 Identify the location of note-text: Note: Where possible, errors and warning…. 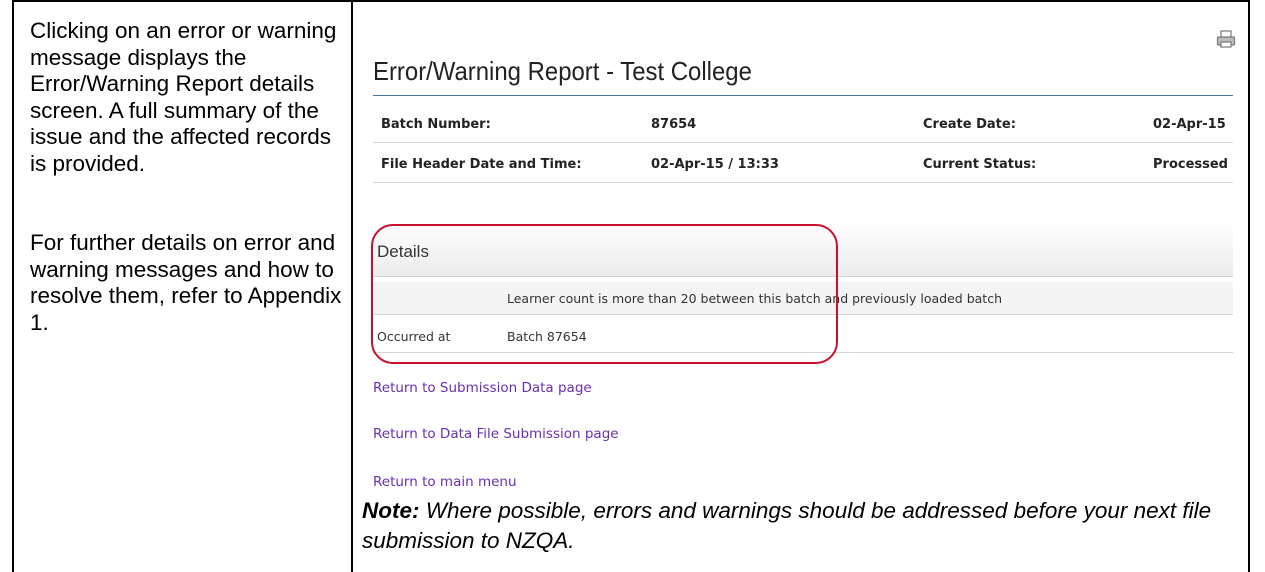
(802, 526).